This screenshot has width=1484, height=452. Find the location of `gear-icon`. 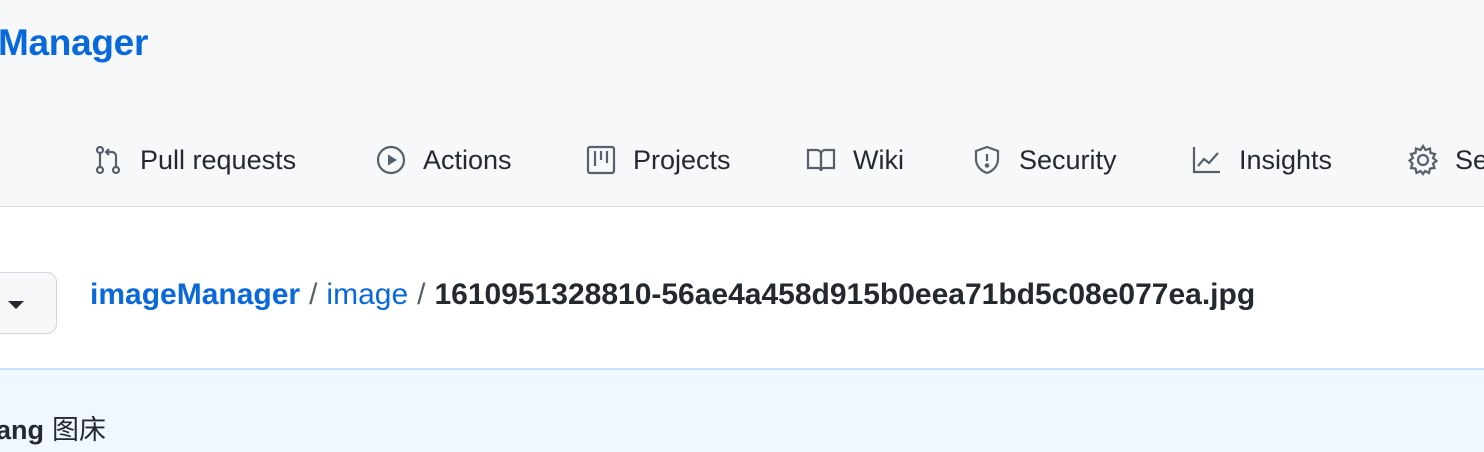

gear-icon is located at coordinates (1423, 160).